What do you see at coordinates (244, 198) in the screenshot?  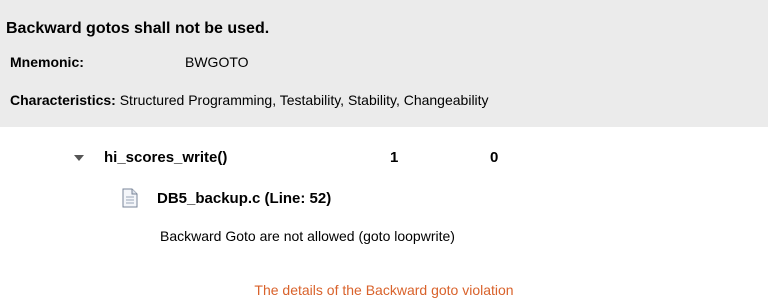 I see `file-location-link: DB5_backup.c (Line: 52)` at bounding box center [244, 198].